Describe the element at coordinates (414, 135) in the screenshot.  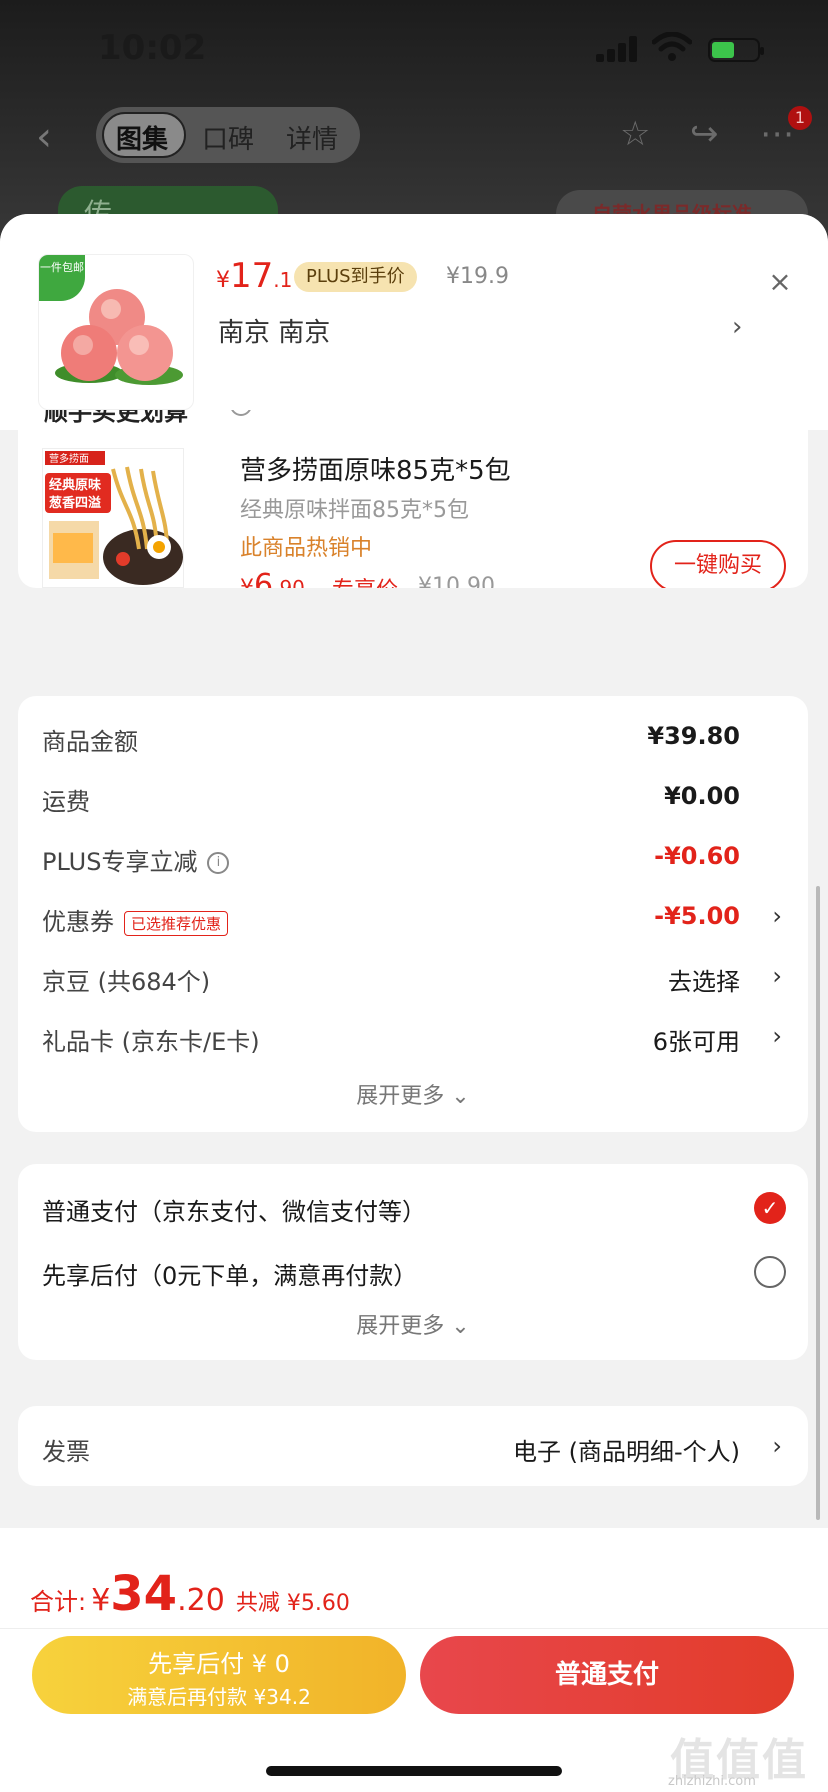
I see `nav-bar: ‹ 图集 口碑 详情 ☆ ↪ ⋯ 1` at that location.